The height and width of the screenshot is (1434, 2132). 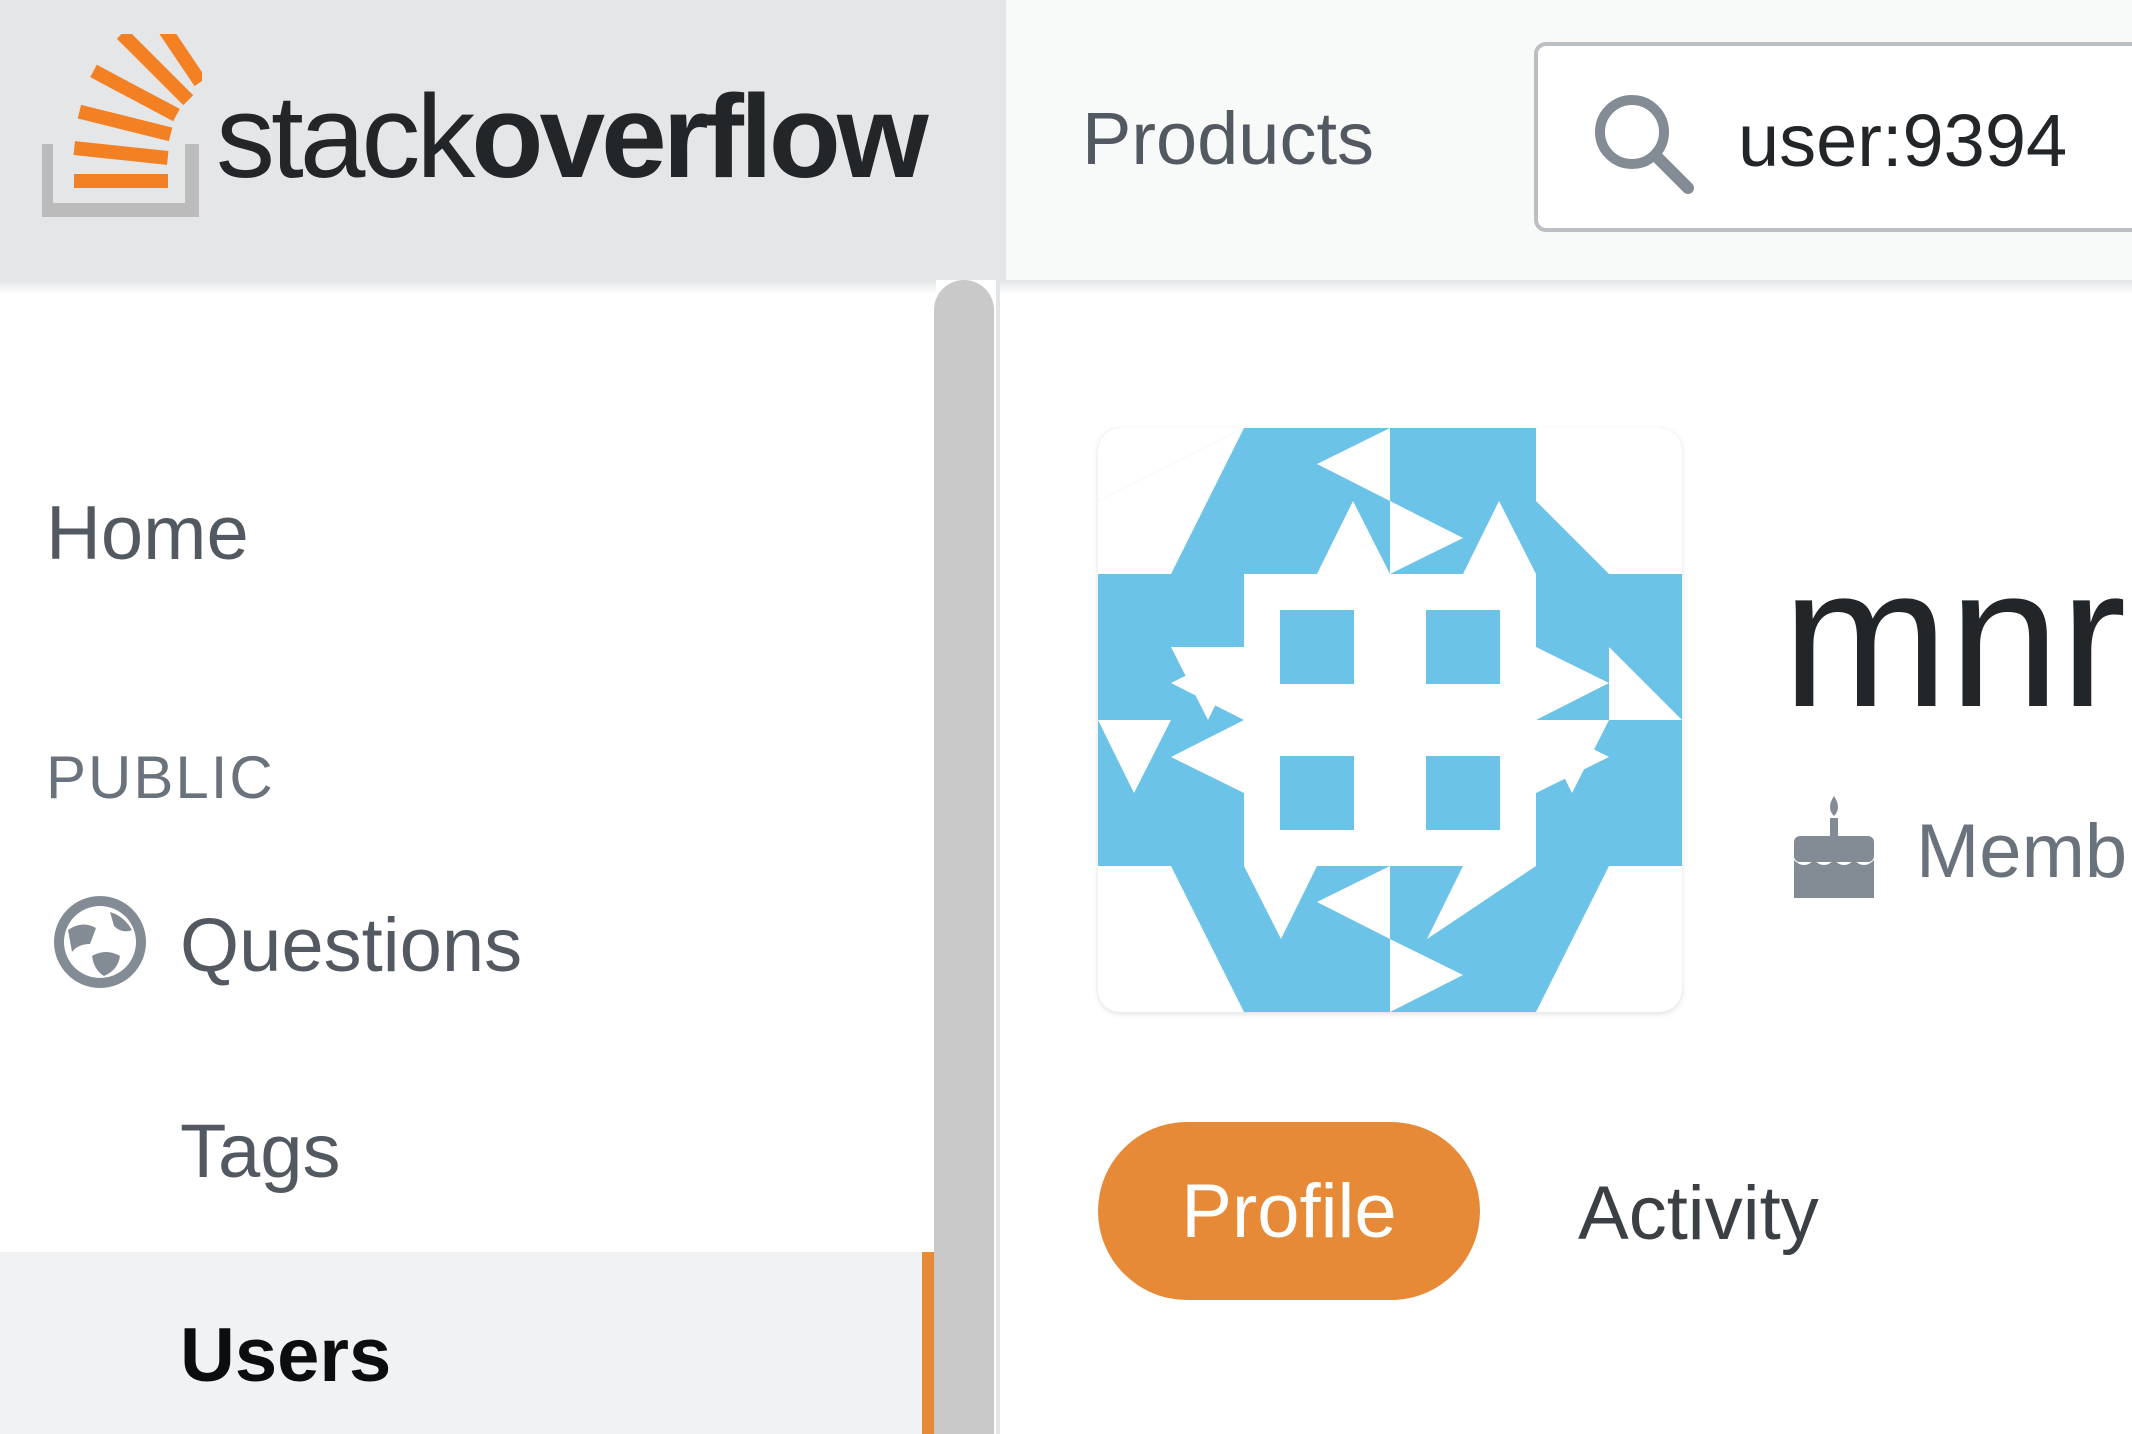 I want to click on logo-area: stackoverflow, so click(x=503, y=140).